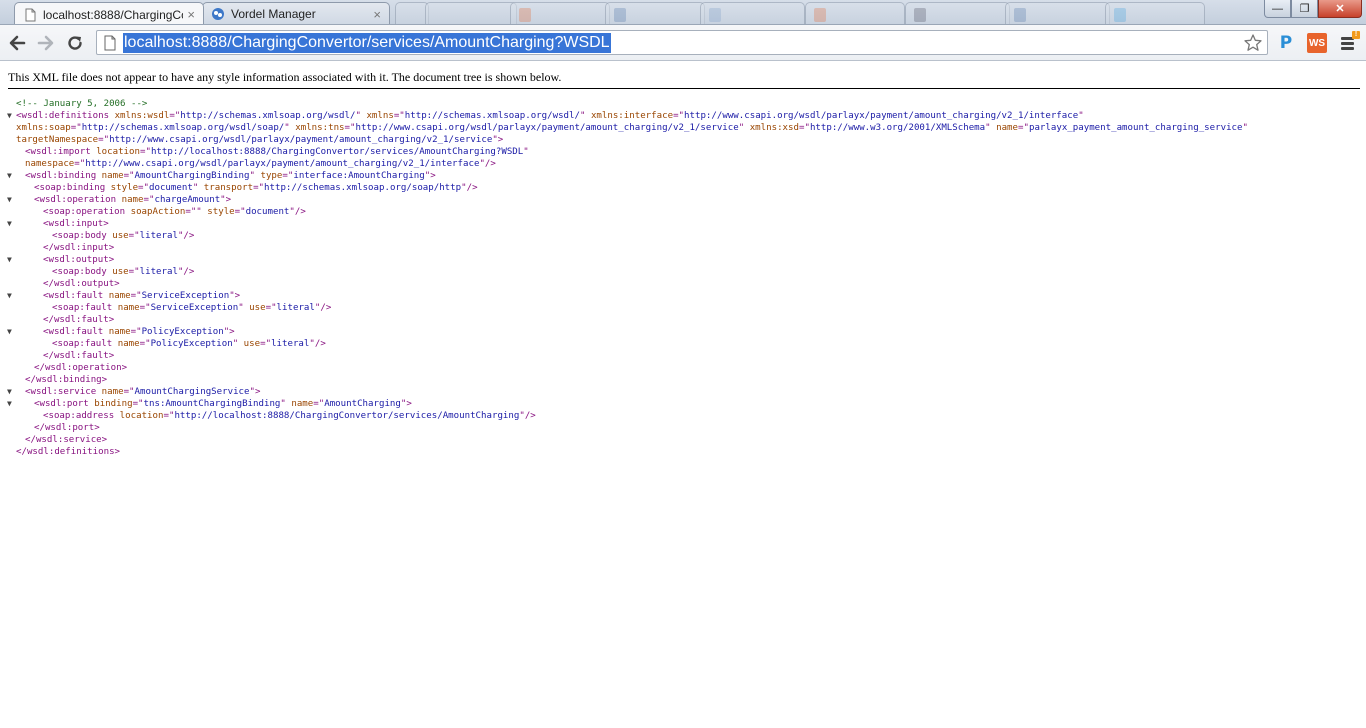 The height and width of the screenshot is (728, 1366). Describe the element at coordinates (192, 176) in the screenshot. I see `xml-token: AmountChargingBinding` at that location.